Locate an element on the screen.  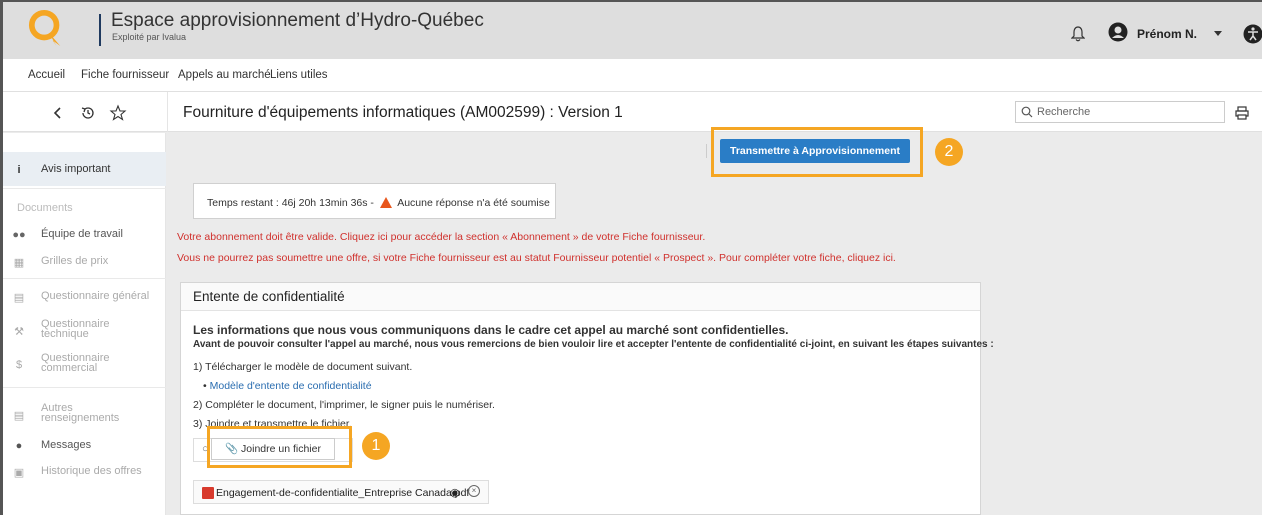
template-link-item: • Modèle d'entente de confidentialité is located at coordinates (287, 386).